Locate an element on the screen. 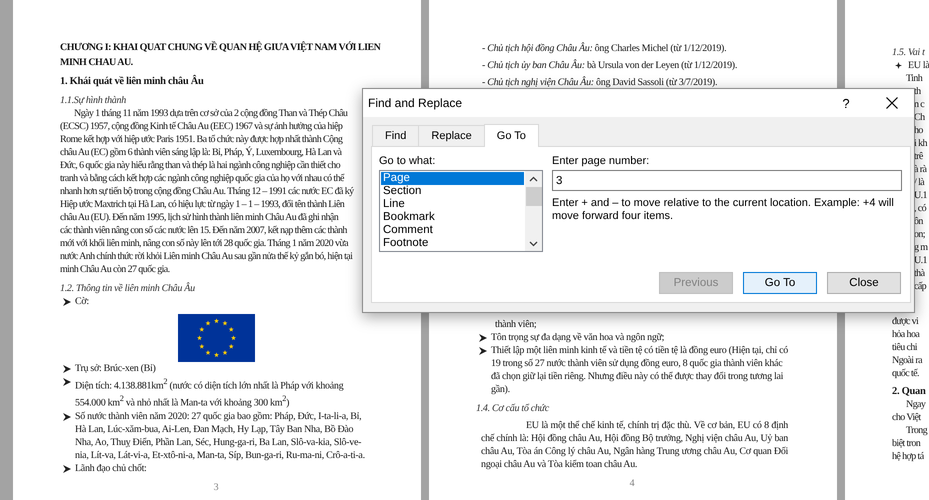 The image size is (929, 500). dialog-button: Go To is located at coordinates (780, 283).